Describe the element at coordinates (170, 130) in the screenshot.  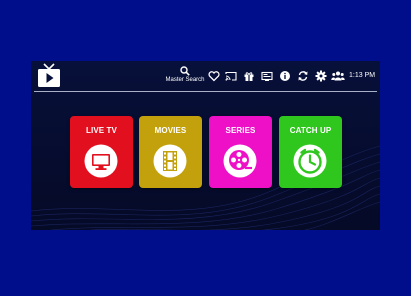
I see `tile-label: MOVIES` at that location.